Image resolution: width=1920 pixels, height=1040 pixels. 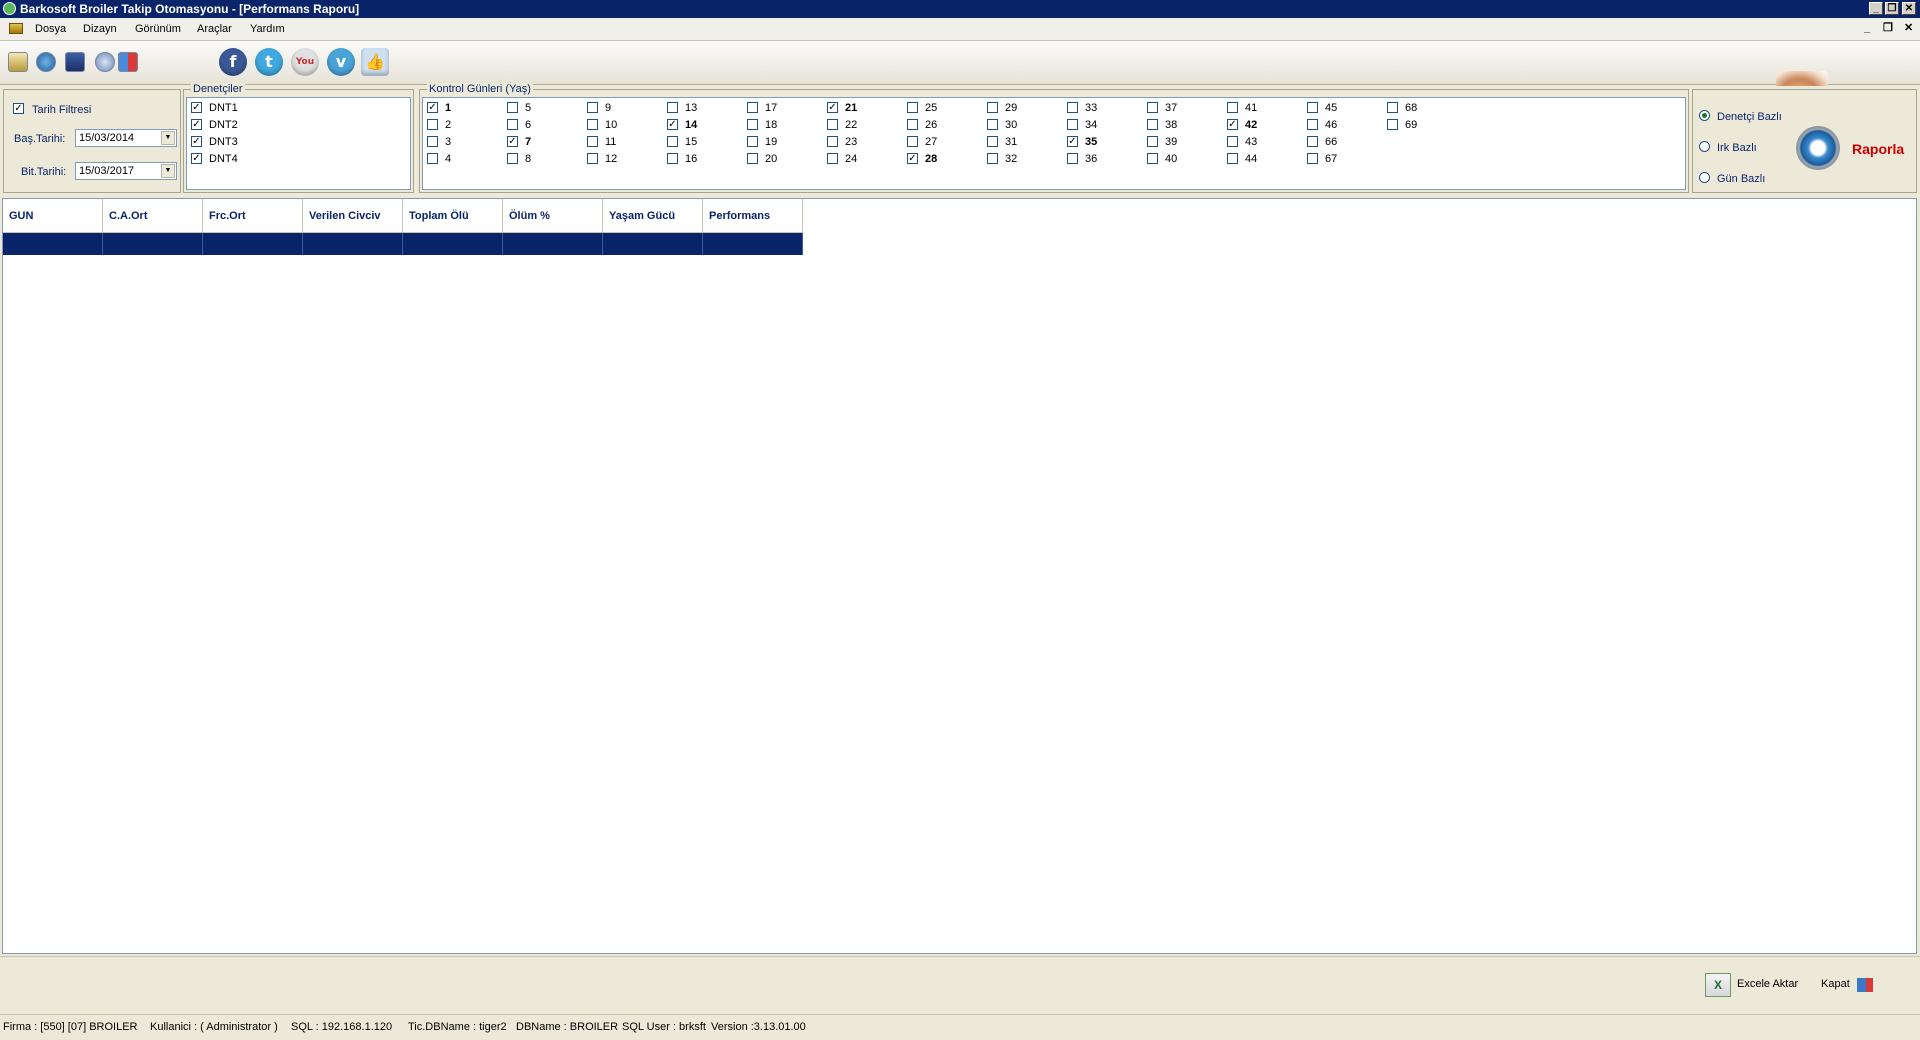 I want to click on column-header: Ölüm %, so click(x=553, y=216).